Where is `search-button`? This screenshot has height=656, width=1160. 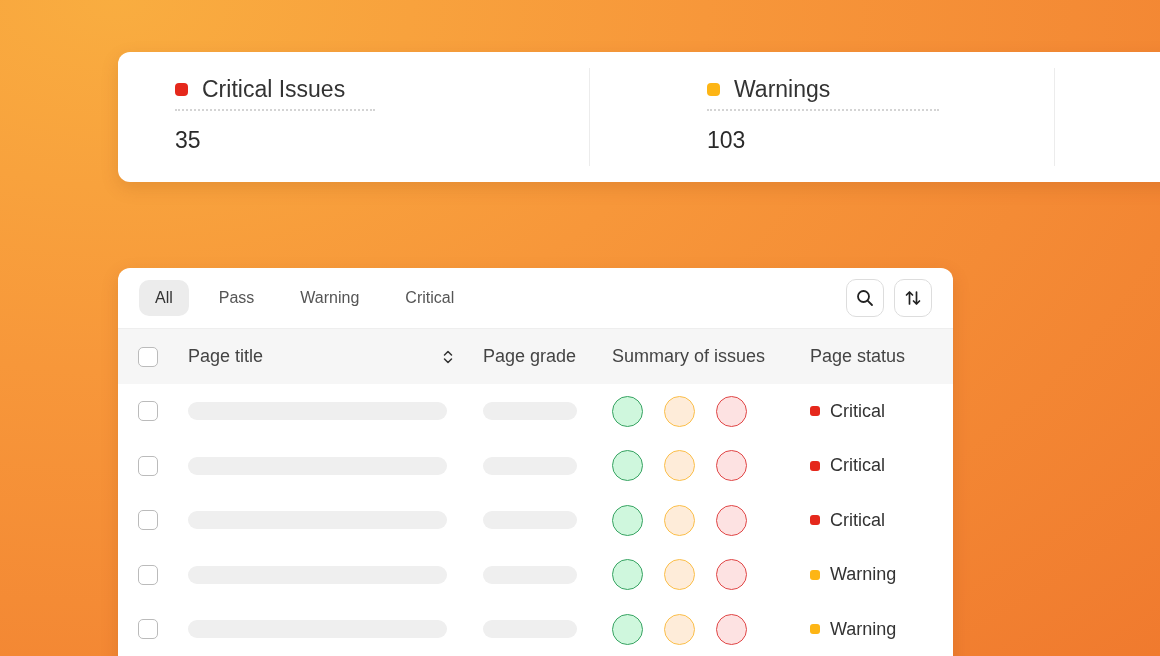
search-button is located at coordinates (865, 298).